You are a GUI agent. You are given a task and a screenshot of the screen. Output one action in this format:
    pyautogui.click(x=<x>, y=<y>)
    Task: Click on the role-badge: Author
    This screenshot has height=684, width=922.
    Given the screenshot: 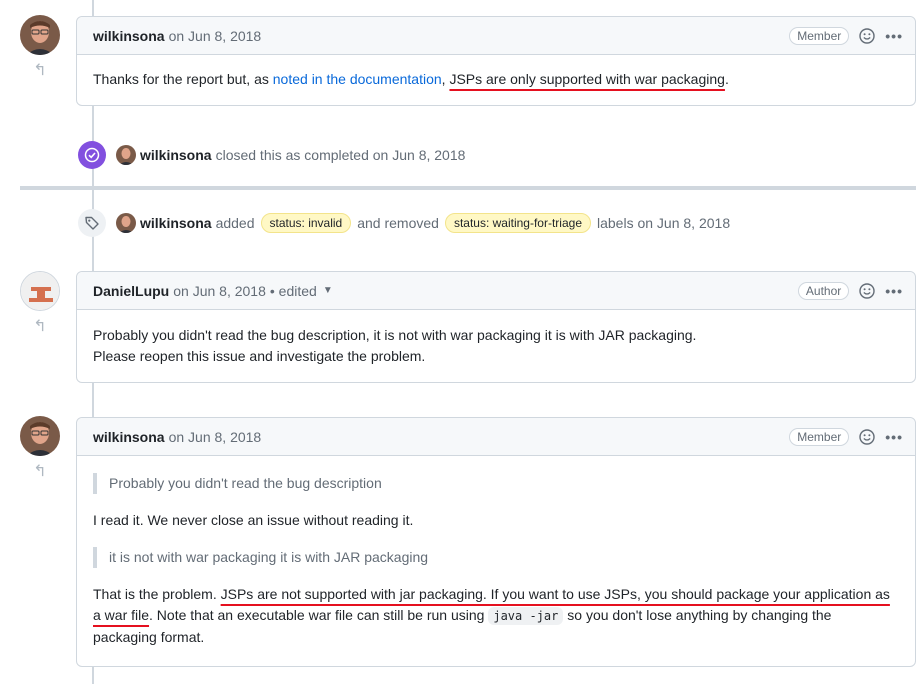 What is the action you would take?
    pyautogui.click(x=823, y=291)
    